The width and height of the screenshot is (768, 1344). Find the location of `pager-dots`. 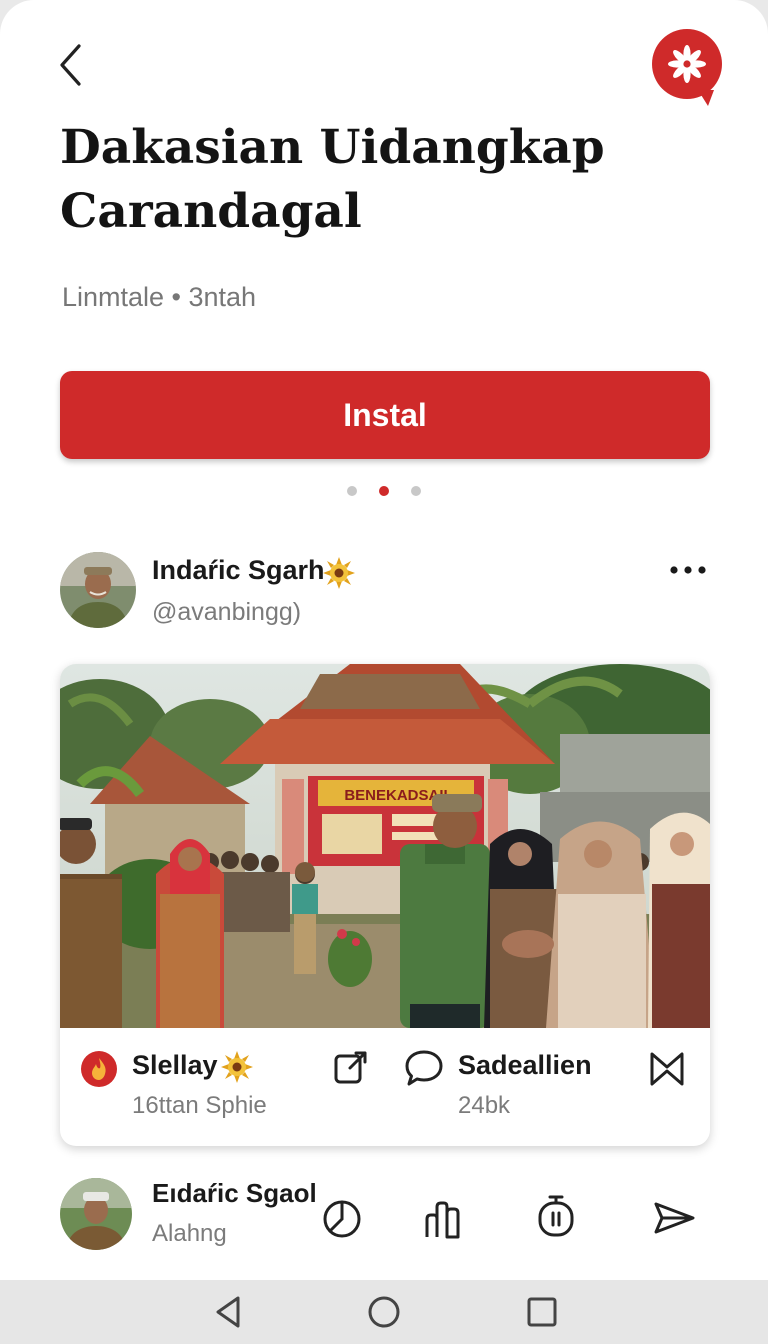

pager-dots is located at coordinates (384, 491).